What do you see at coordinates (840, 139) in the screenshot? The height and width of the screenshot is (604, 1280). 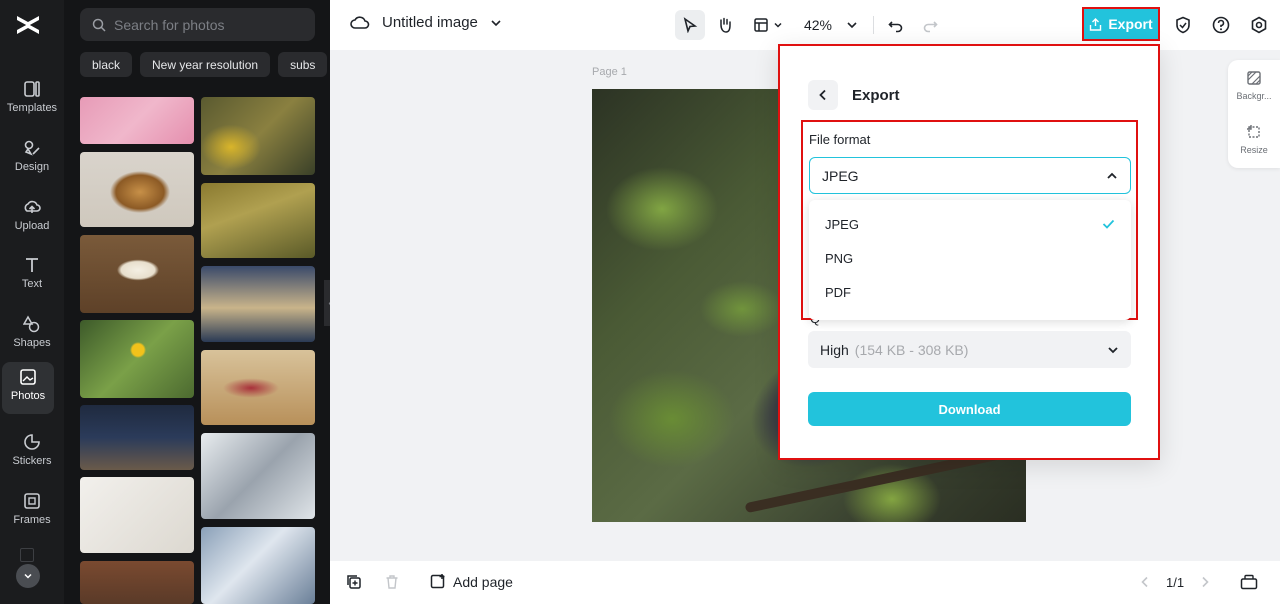 I see `file-format-label: File format` at bounding box center [840, 139].